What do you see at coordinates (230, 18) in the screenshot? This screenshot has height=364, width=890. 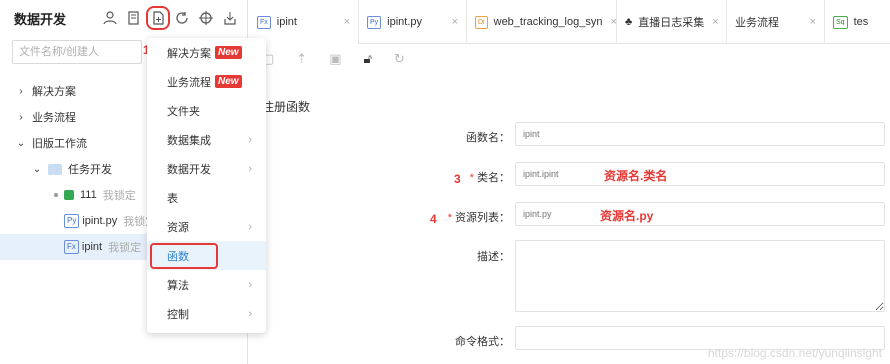 I see `import-icon` at bounding box center [230, 18].